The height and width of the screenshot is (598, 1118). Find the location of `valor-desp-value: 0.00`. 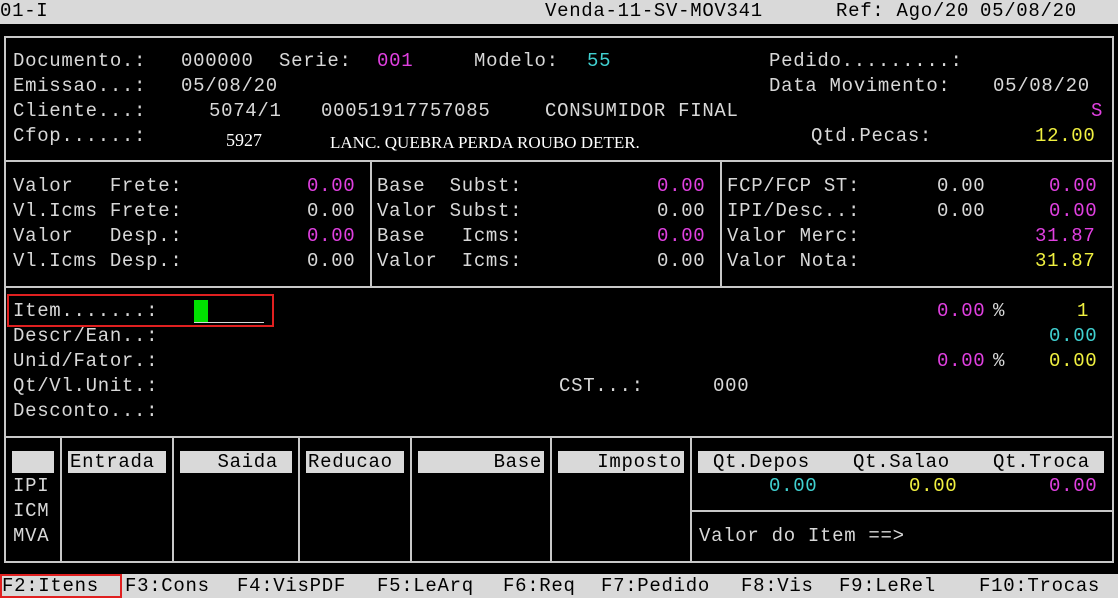

valor-desp-value: 0.00 is located at coordinates (331, 236).